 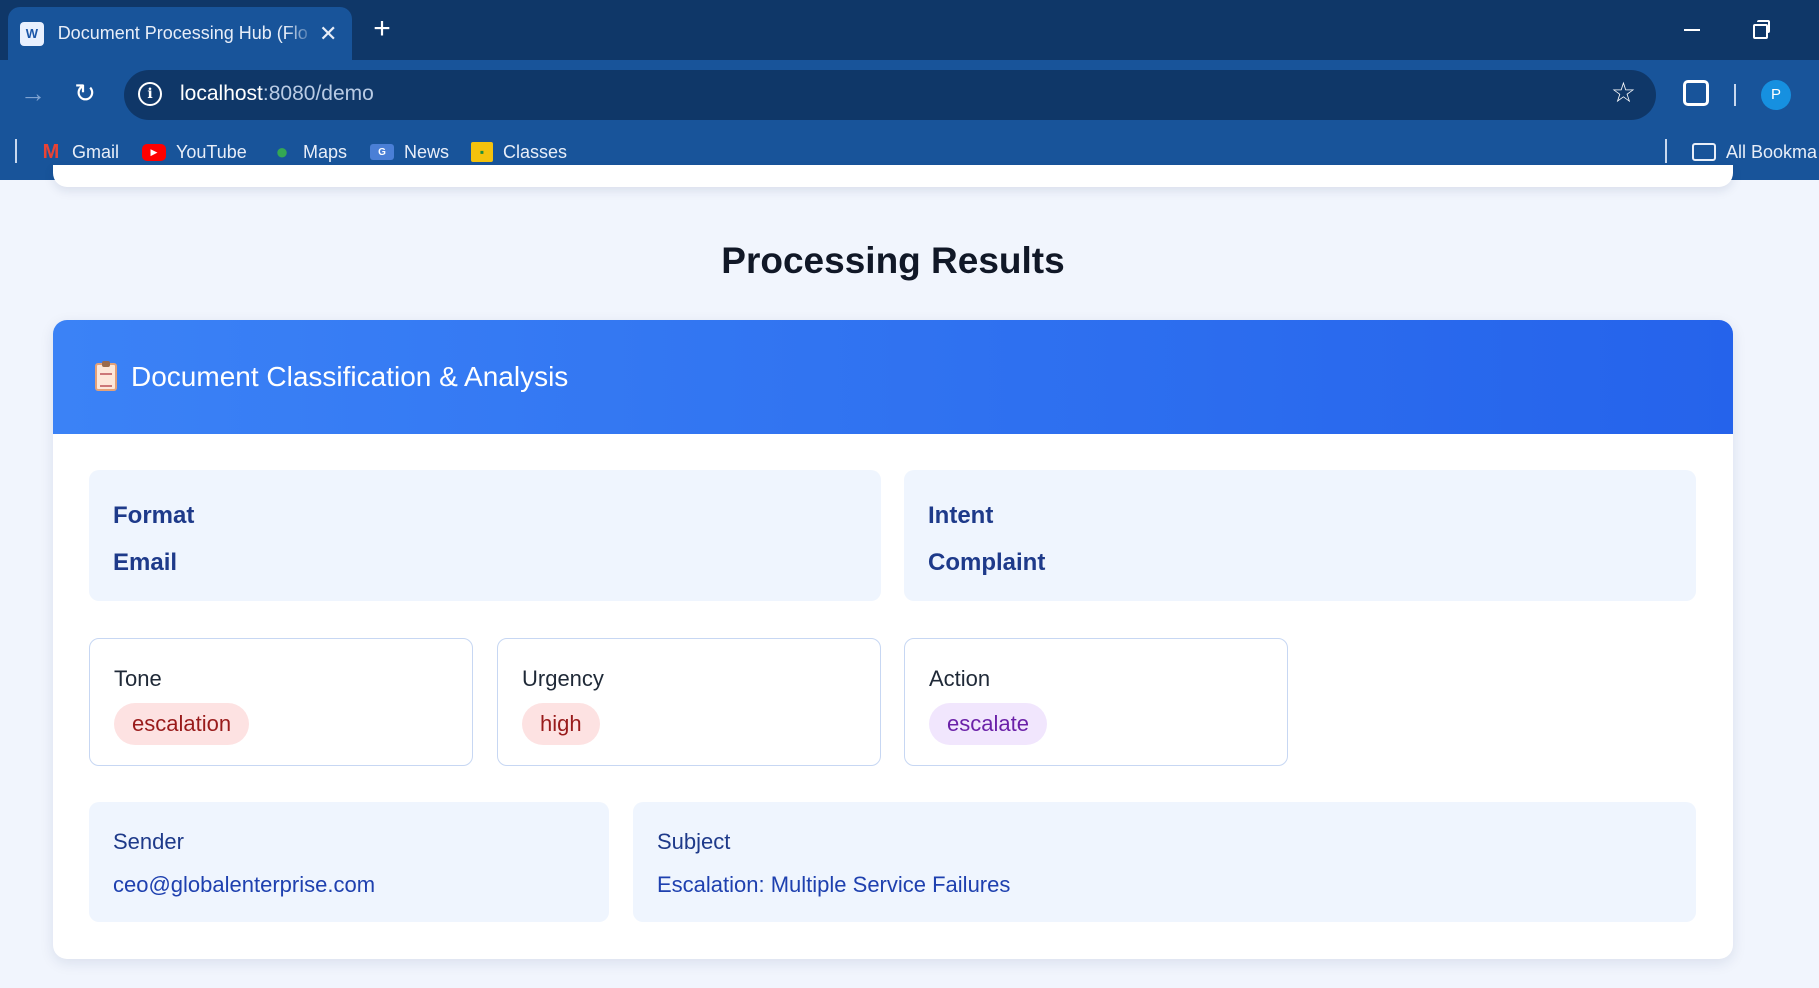 I want to click on bookmark-classes: ▪ Classes, so click(x=519, y=152).